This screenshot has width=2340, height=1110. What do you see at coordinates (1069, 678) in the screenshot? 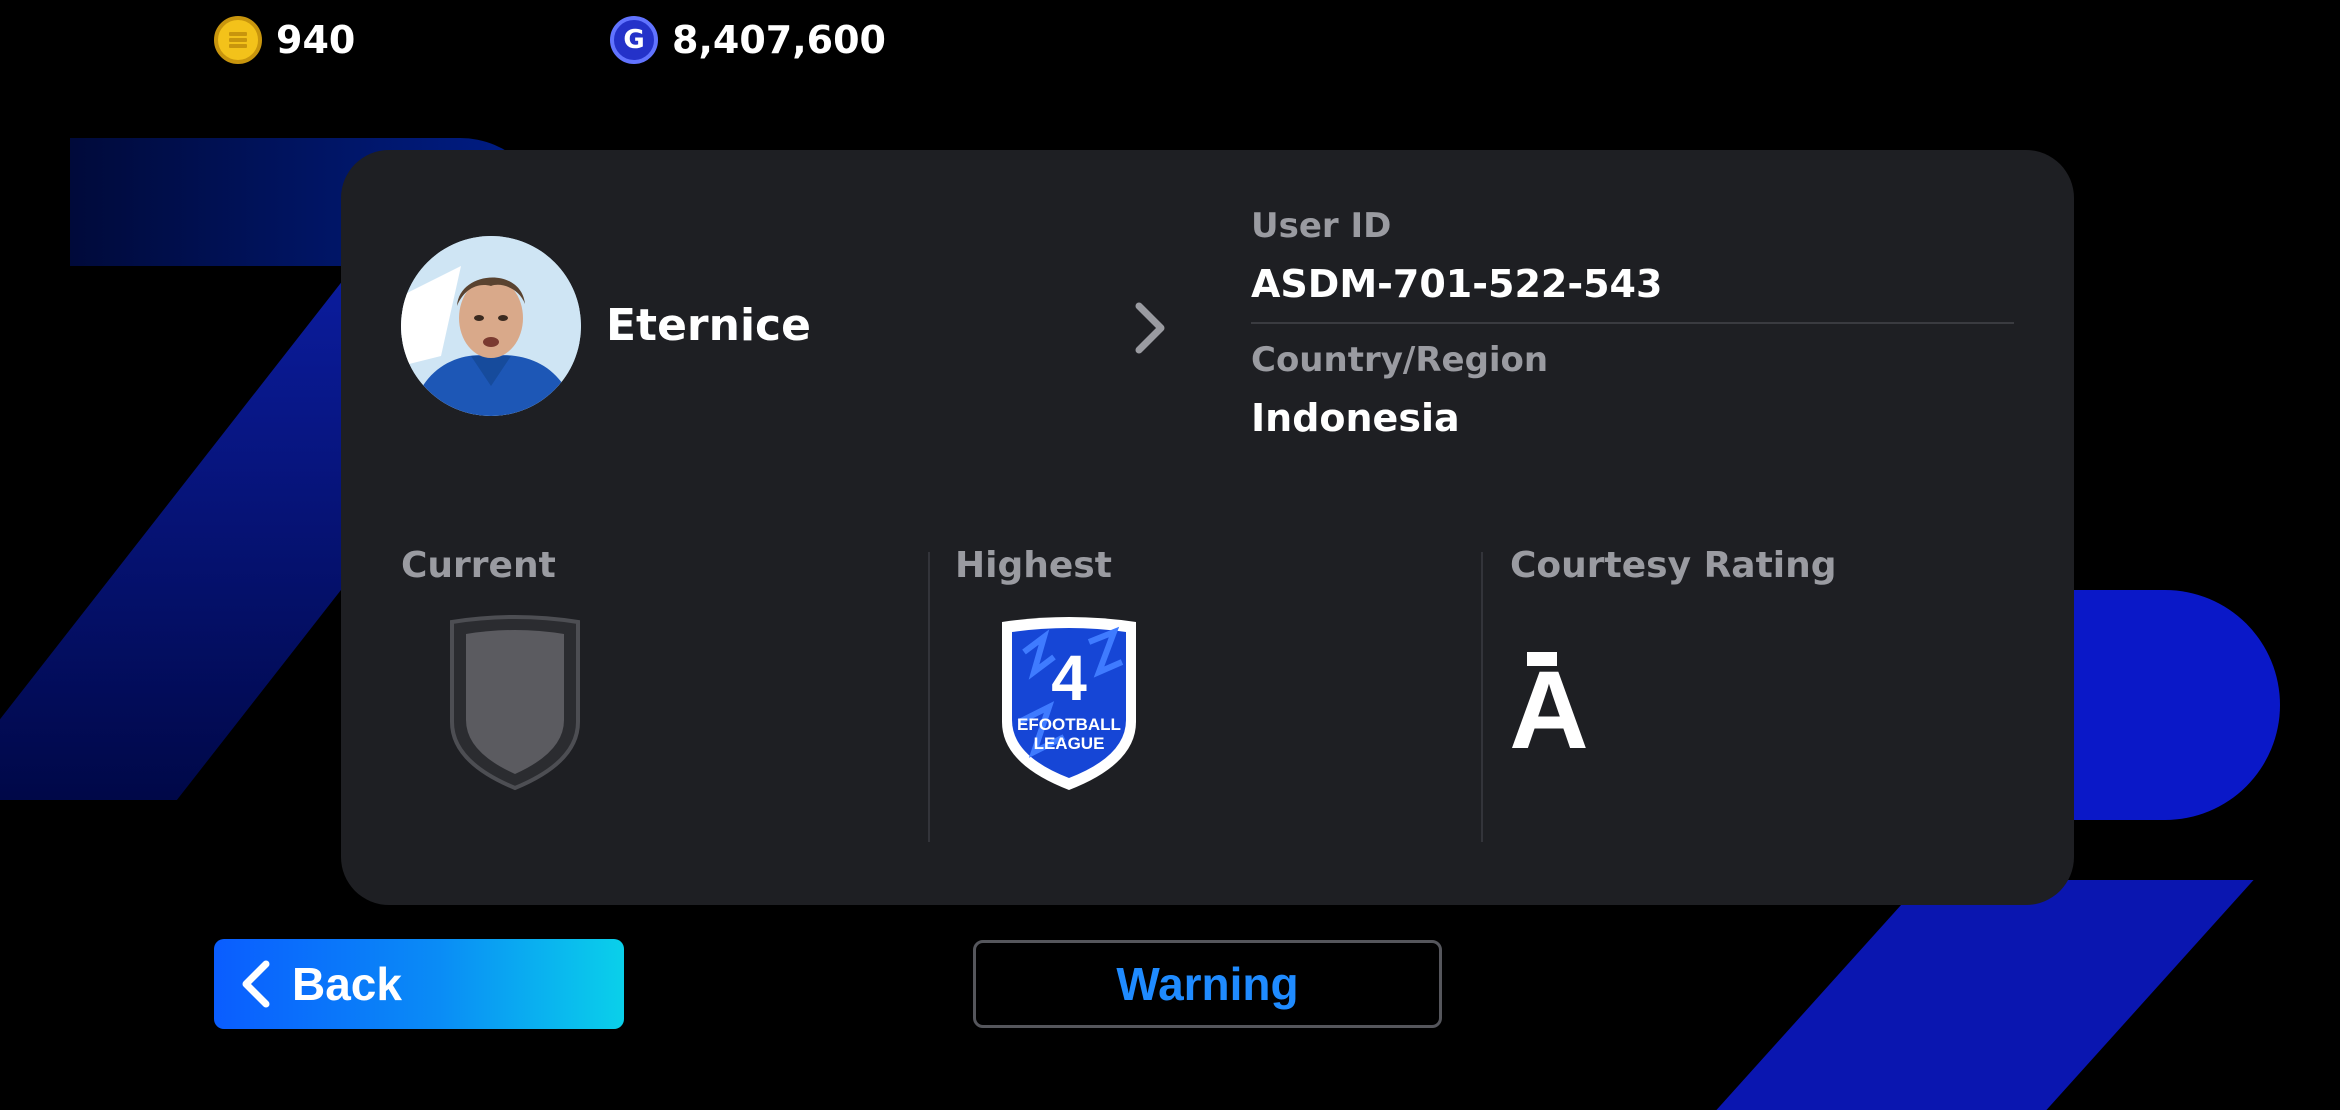
I see `badge-number: 4` at bounding box center [1069, 678].